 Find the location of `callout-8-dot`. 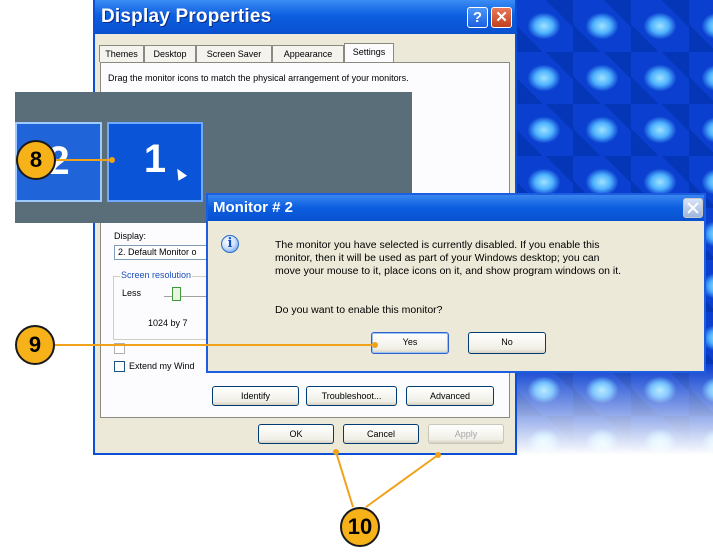

callout-8-dot is located at coordinates (112, 160).